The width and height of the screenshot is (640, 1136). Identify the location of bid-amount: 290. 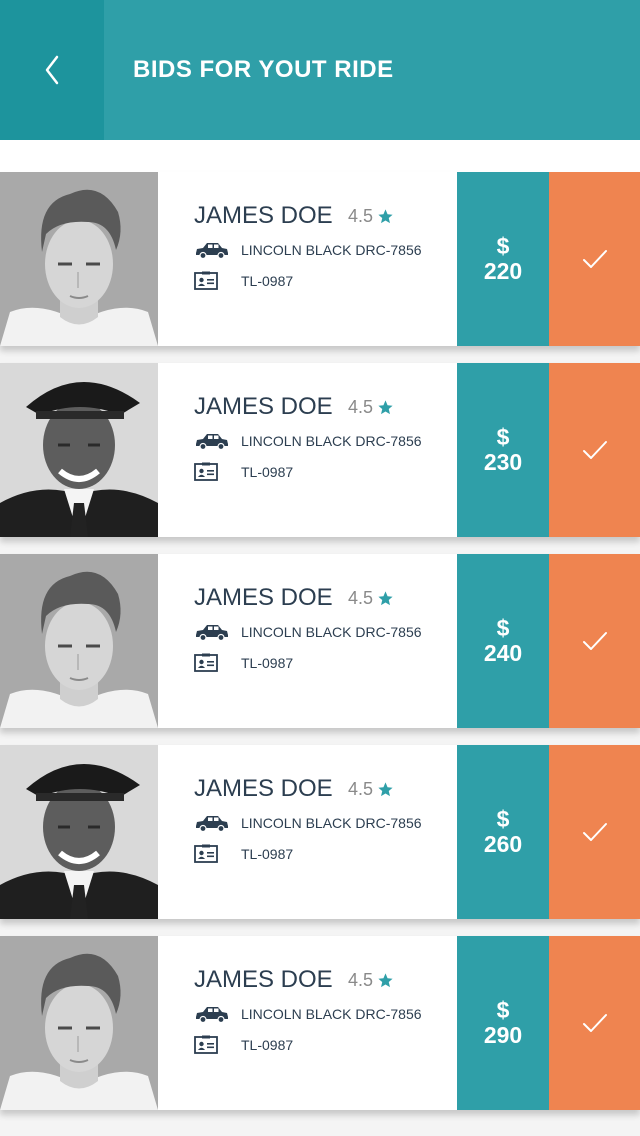
(503, 1035).